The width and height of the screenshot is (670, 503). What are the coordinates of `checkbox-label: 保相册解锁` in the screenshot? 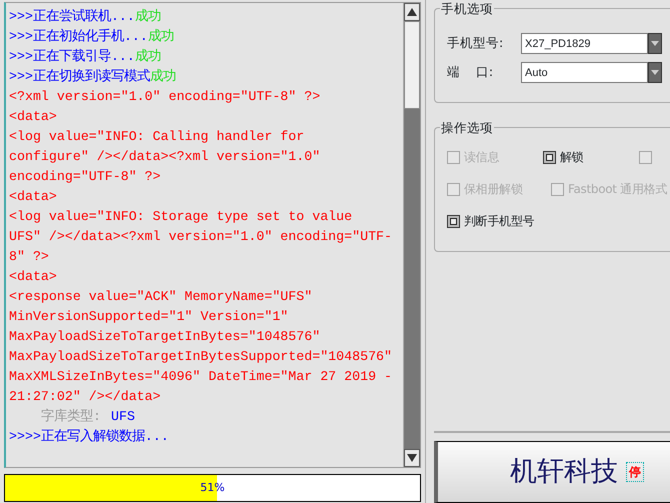 It's located at (493, 189).